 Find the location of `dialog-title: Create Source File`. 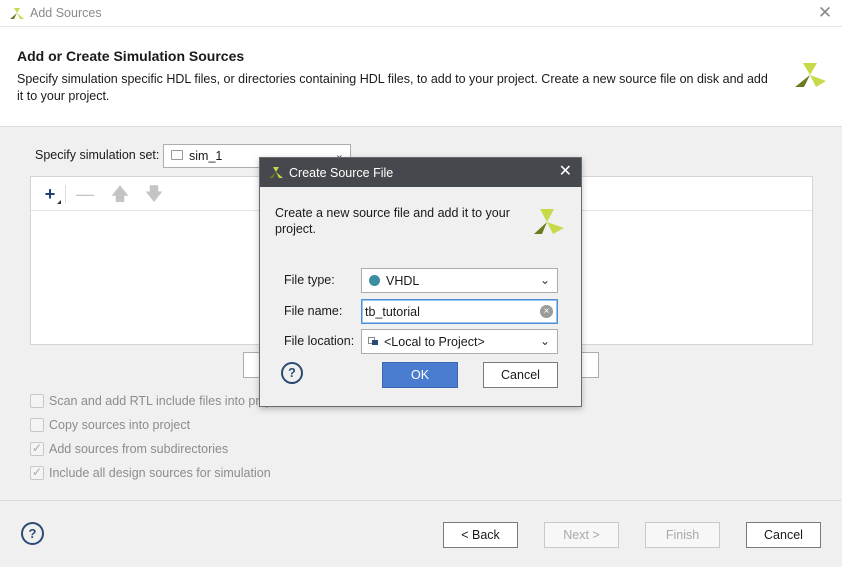

dialog-title: Create Source File is located at coordinates (341, 173).